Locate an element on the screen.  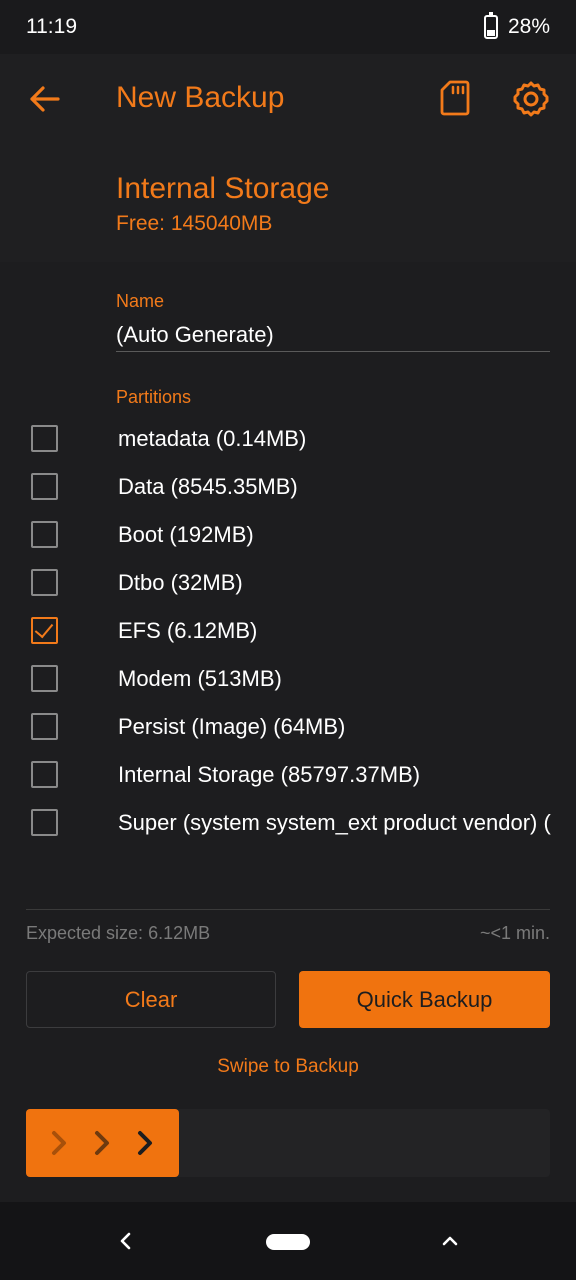
clear-button: Clear is located at coordinates (151, 999).